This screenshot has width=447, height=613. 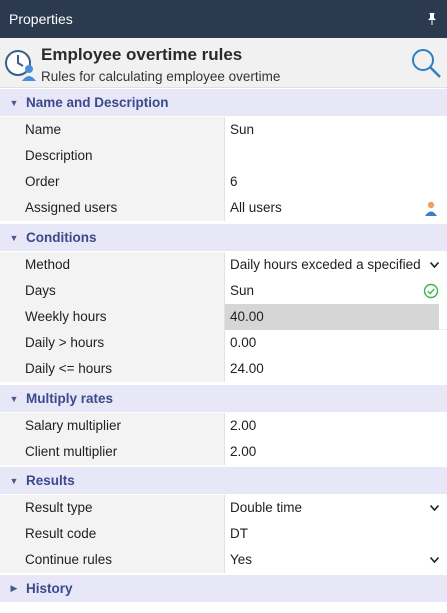 I want to click on pin-icon, so click(x=432, y=19).